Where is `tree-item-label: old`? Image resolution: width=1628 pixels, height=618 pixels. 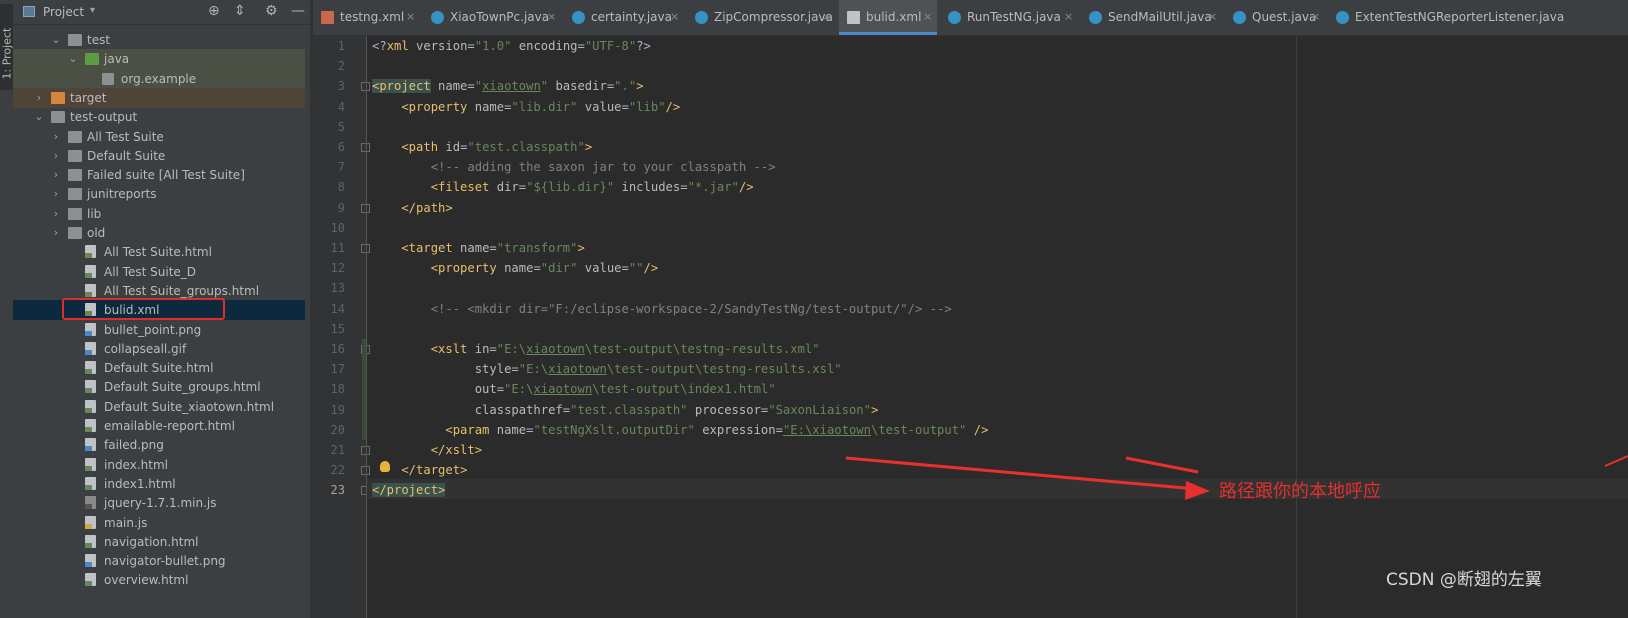
tree-item-label: old is located at coordinates (96, 233).